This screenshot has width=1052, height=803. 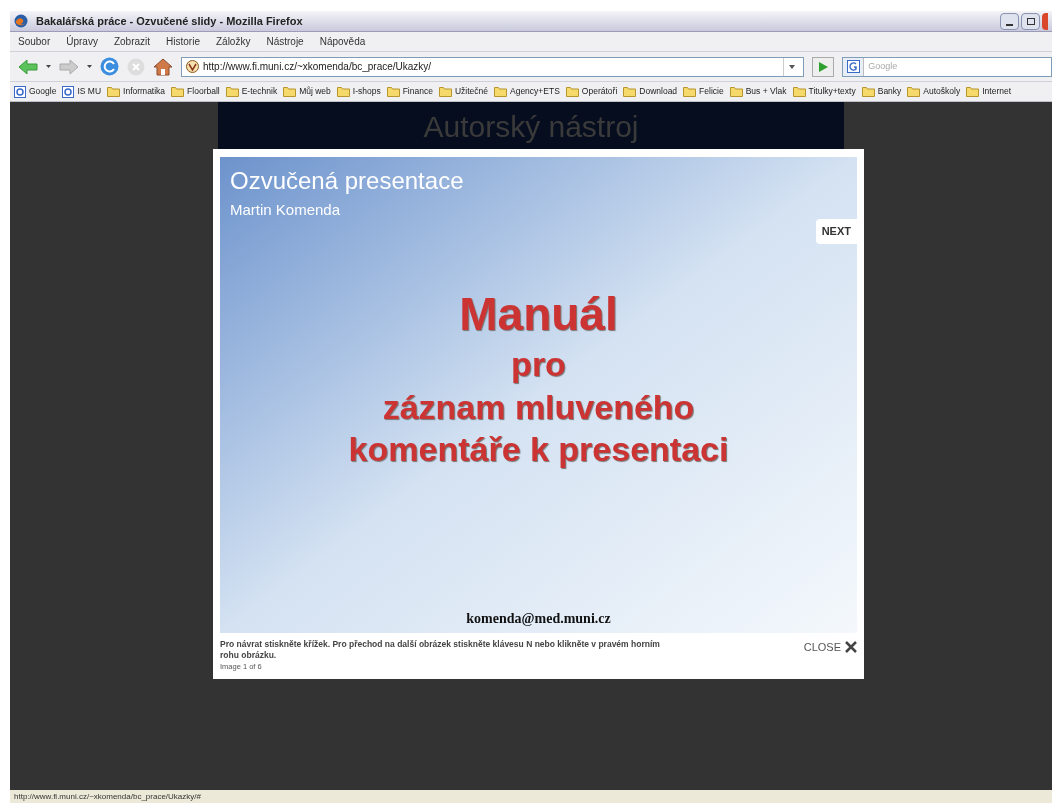 I want to click on bookmark: Agency+ETS, so click(x=527, y=91).